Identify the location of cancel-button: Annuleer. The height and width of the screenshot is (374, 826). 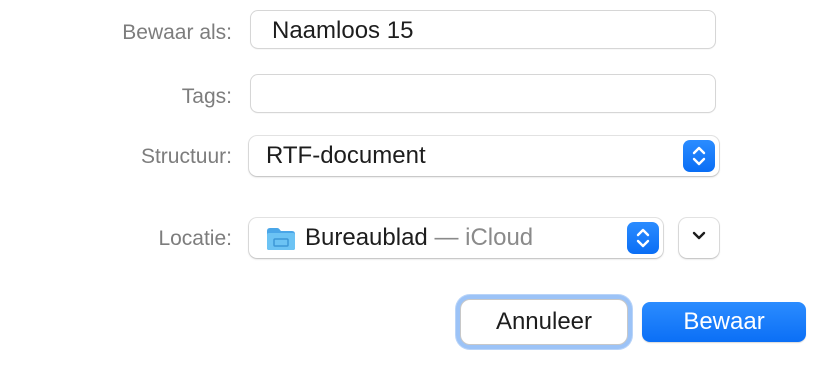
(544, 322).